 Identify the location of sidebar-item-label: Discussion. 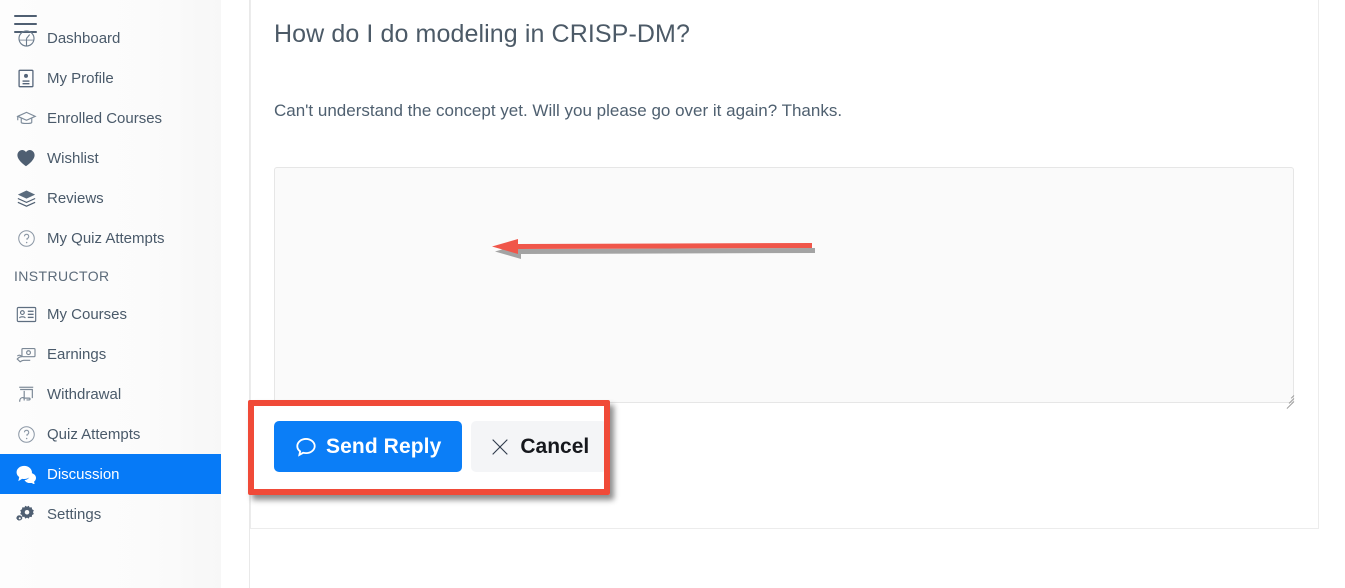
(83, 474).